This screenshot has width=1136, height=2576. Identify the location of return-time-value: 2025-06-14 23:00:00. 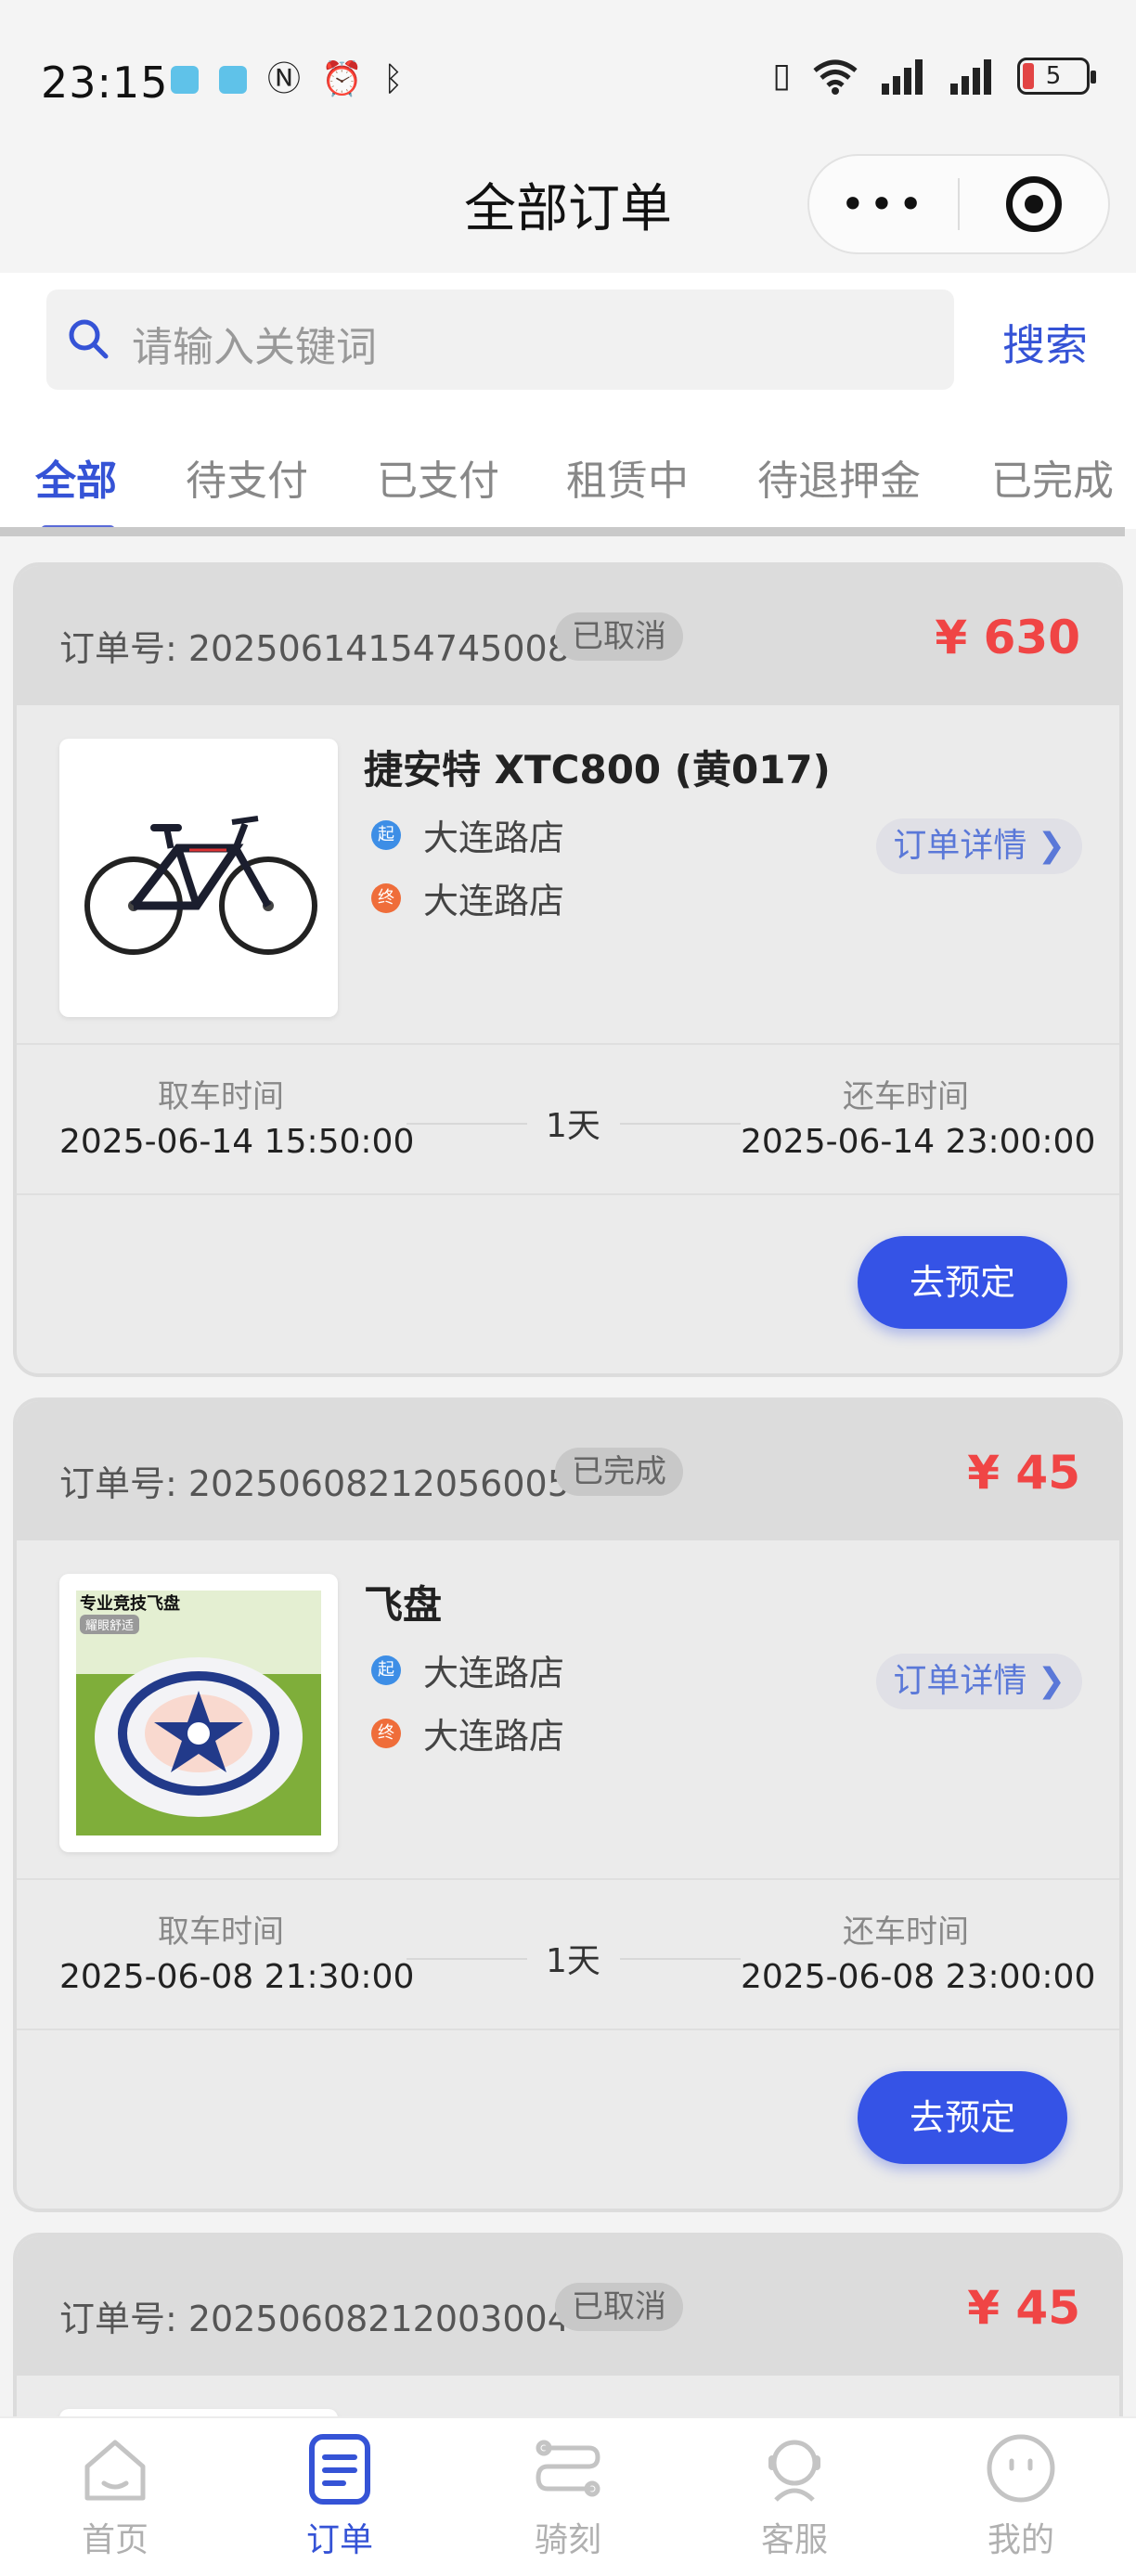
(918, 1142).